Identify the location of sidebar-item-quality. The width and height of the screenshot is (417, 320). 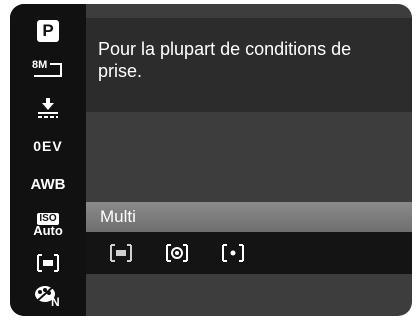
(48, 109).